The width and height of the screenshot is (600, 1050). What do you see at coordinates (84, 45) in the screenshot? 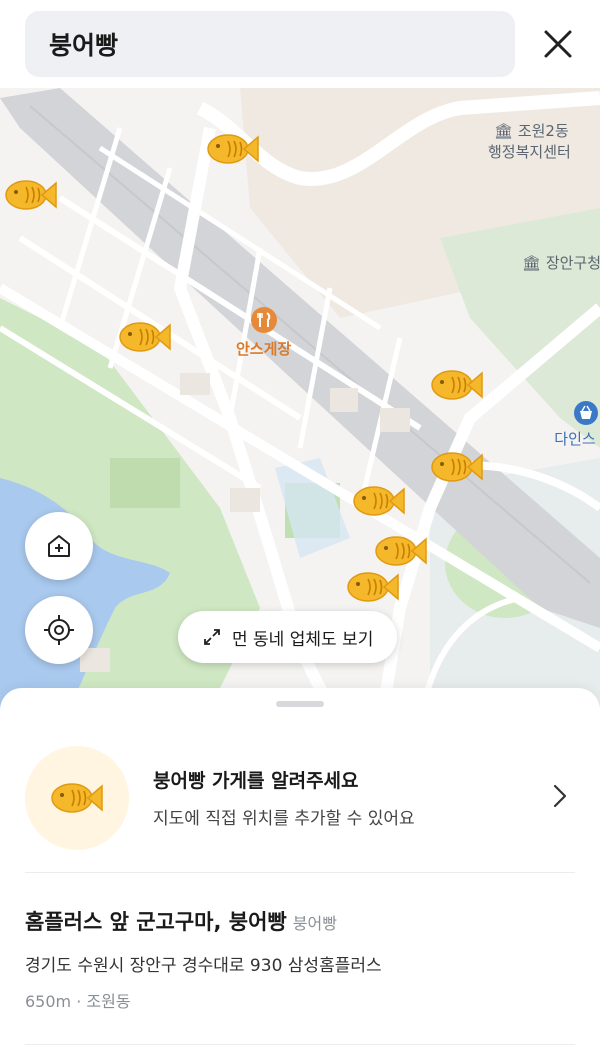
I see `search-query: 붕어빵` at bounding box center [84, 45].